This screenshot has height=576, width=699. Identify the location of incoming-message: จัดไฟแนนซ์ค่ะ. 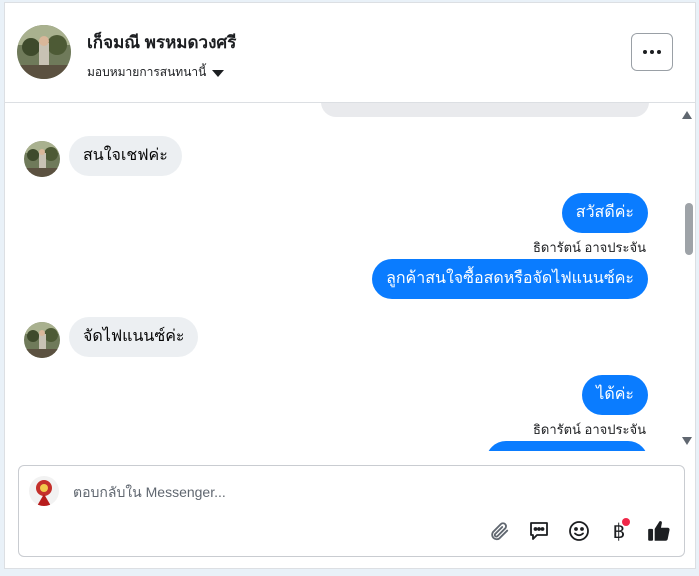
(134, 337).